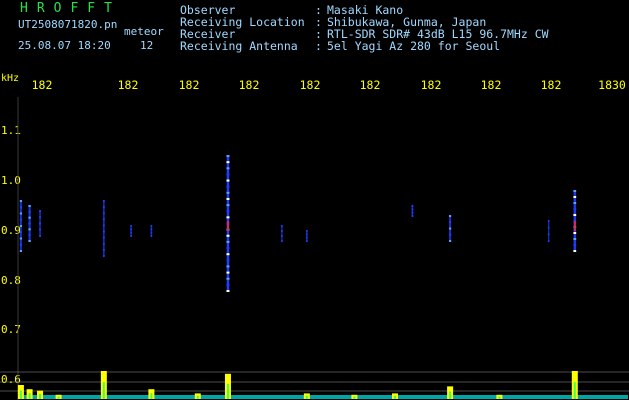 The height and width of the screenshot is (400, 629). Describe the element at coordinates (70, 8) in the screenshot. I see `app-logo: HROFFT` at that location.